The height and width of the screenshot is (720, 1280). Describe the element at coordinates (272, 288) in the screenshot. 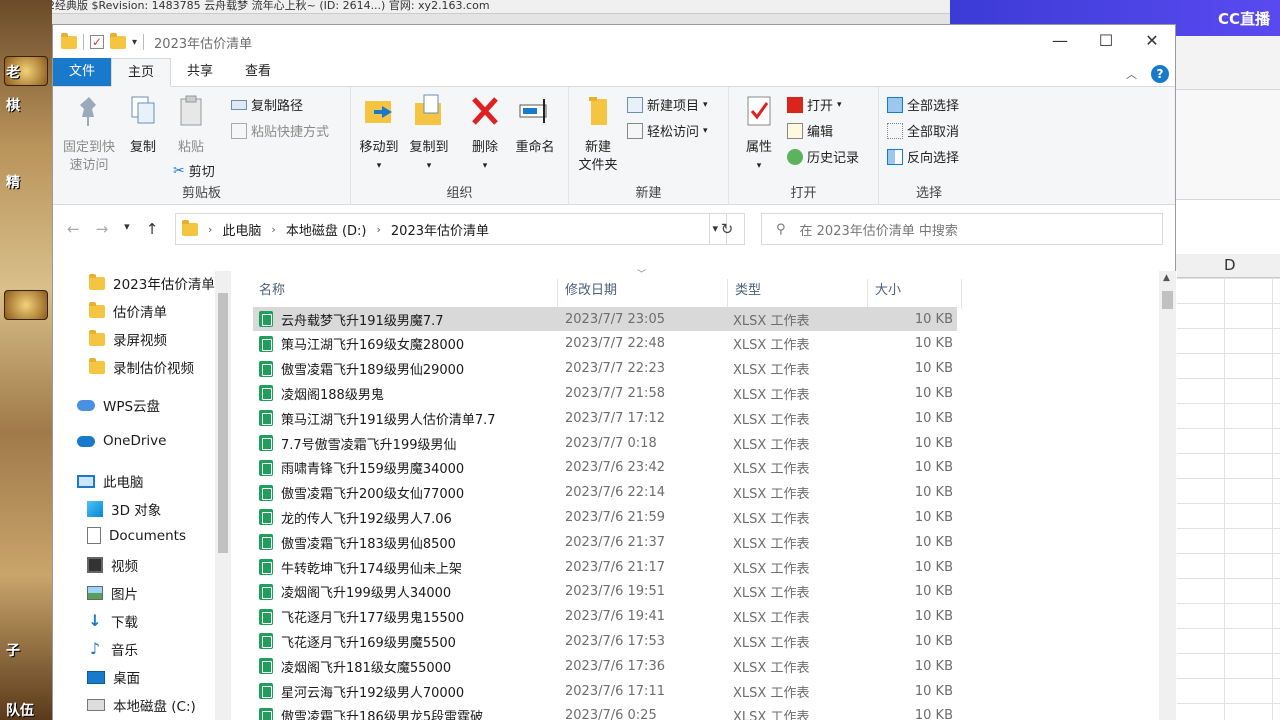

I see `column-header-name: 名称` at that location.